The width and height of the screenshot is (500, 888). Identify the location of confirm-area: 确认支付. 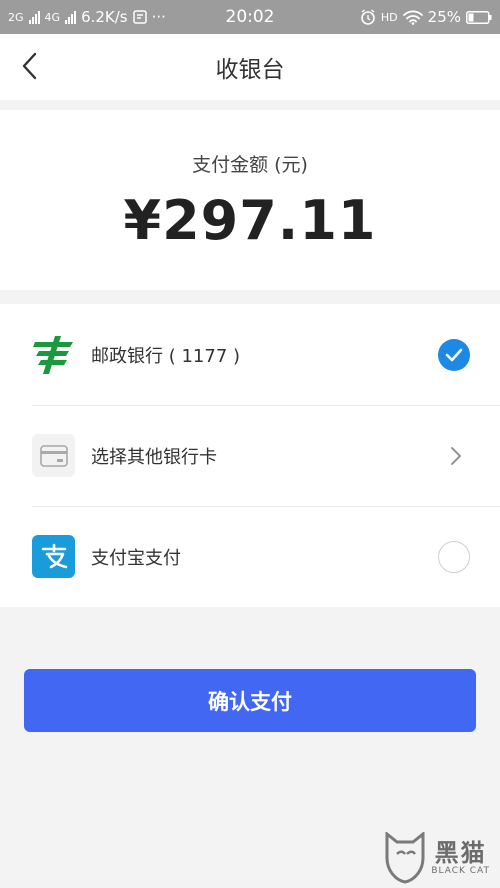
(250, 700).